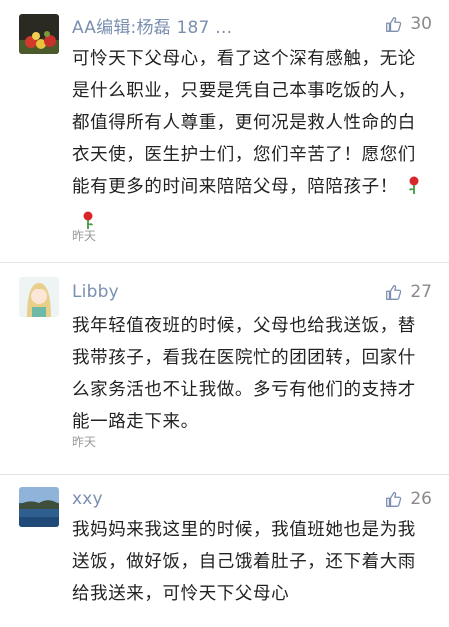  What do you see at coordinates (408, 24) in the screenshot?
I see `like-button: 30` at bounding box center [408, 24].